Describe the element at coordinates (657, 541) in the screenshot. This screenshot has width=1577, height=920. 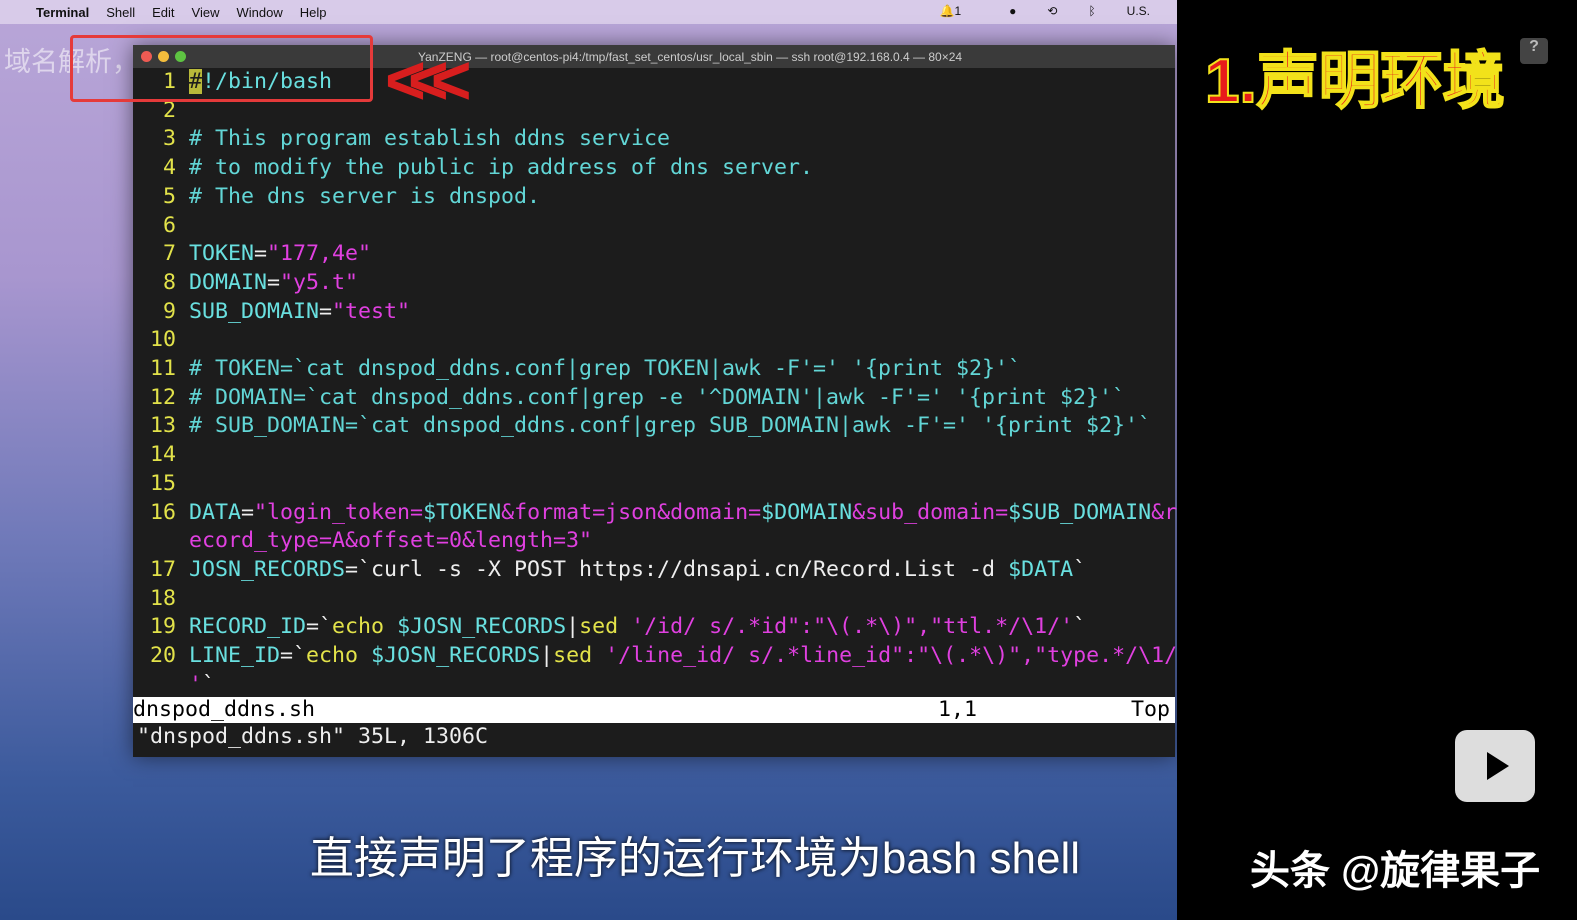
I see `code-line: ecord_type=A&offset=0&length=3"` at that location.